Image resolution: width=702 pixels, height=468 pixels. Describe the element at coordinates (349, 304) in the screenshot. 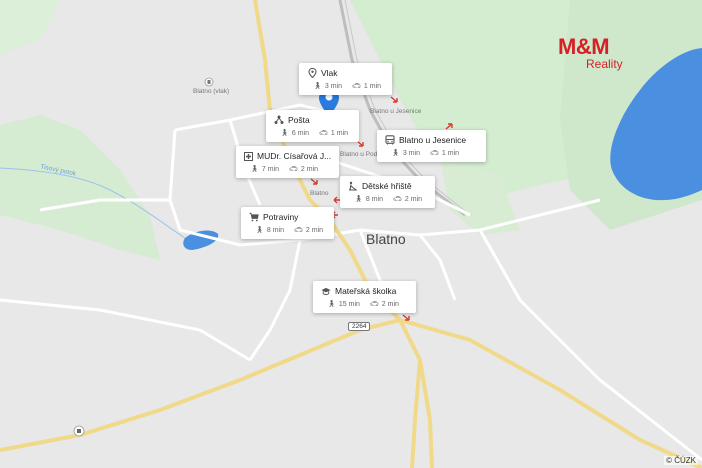

I see `walk-time: 15 min` at that location.